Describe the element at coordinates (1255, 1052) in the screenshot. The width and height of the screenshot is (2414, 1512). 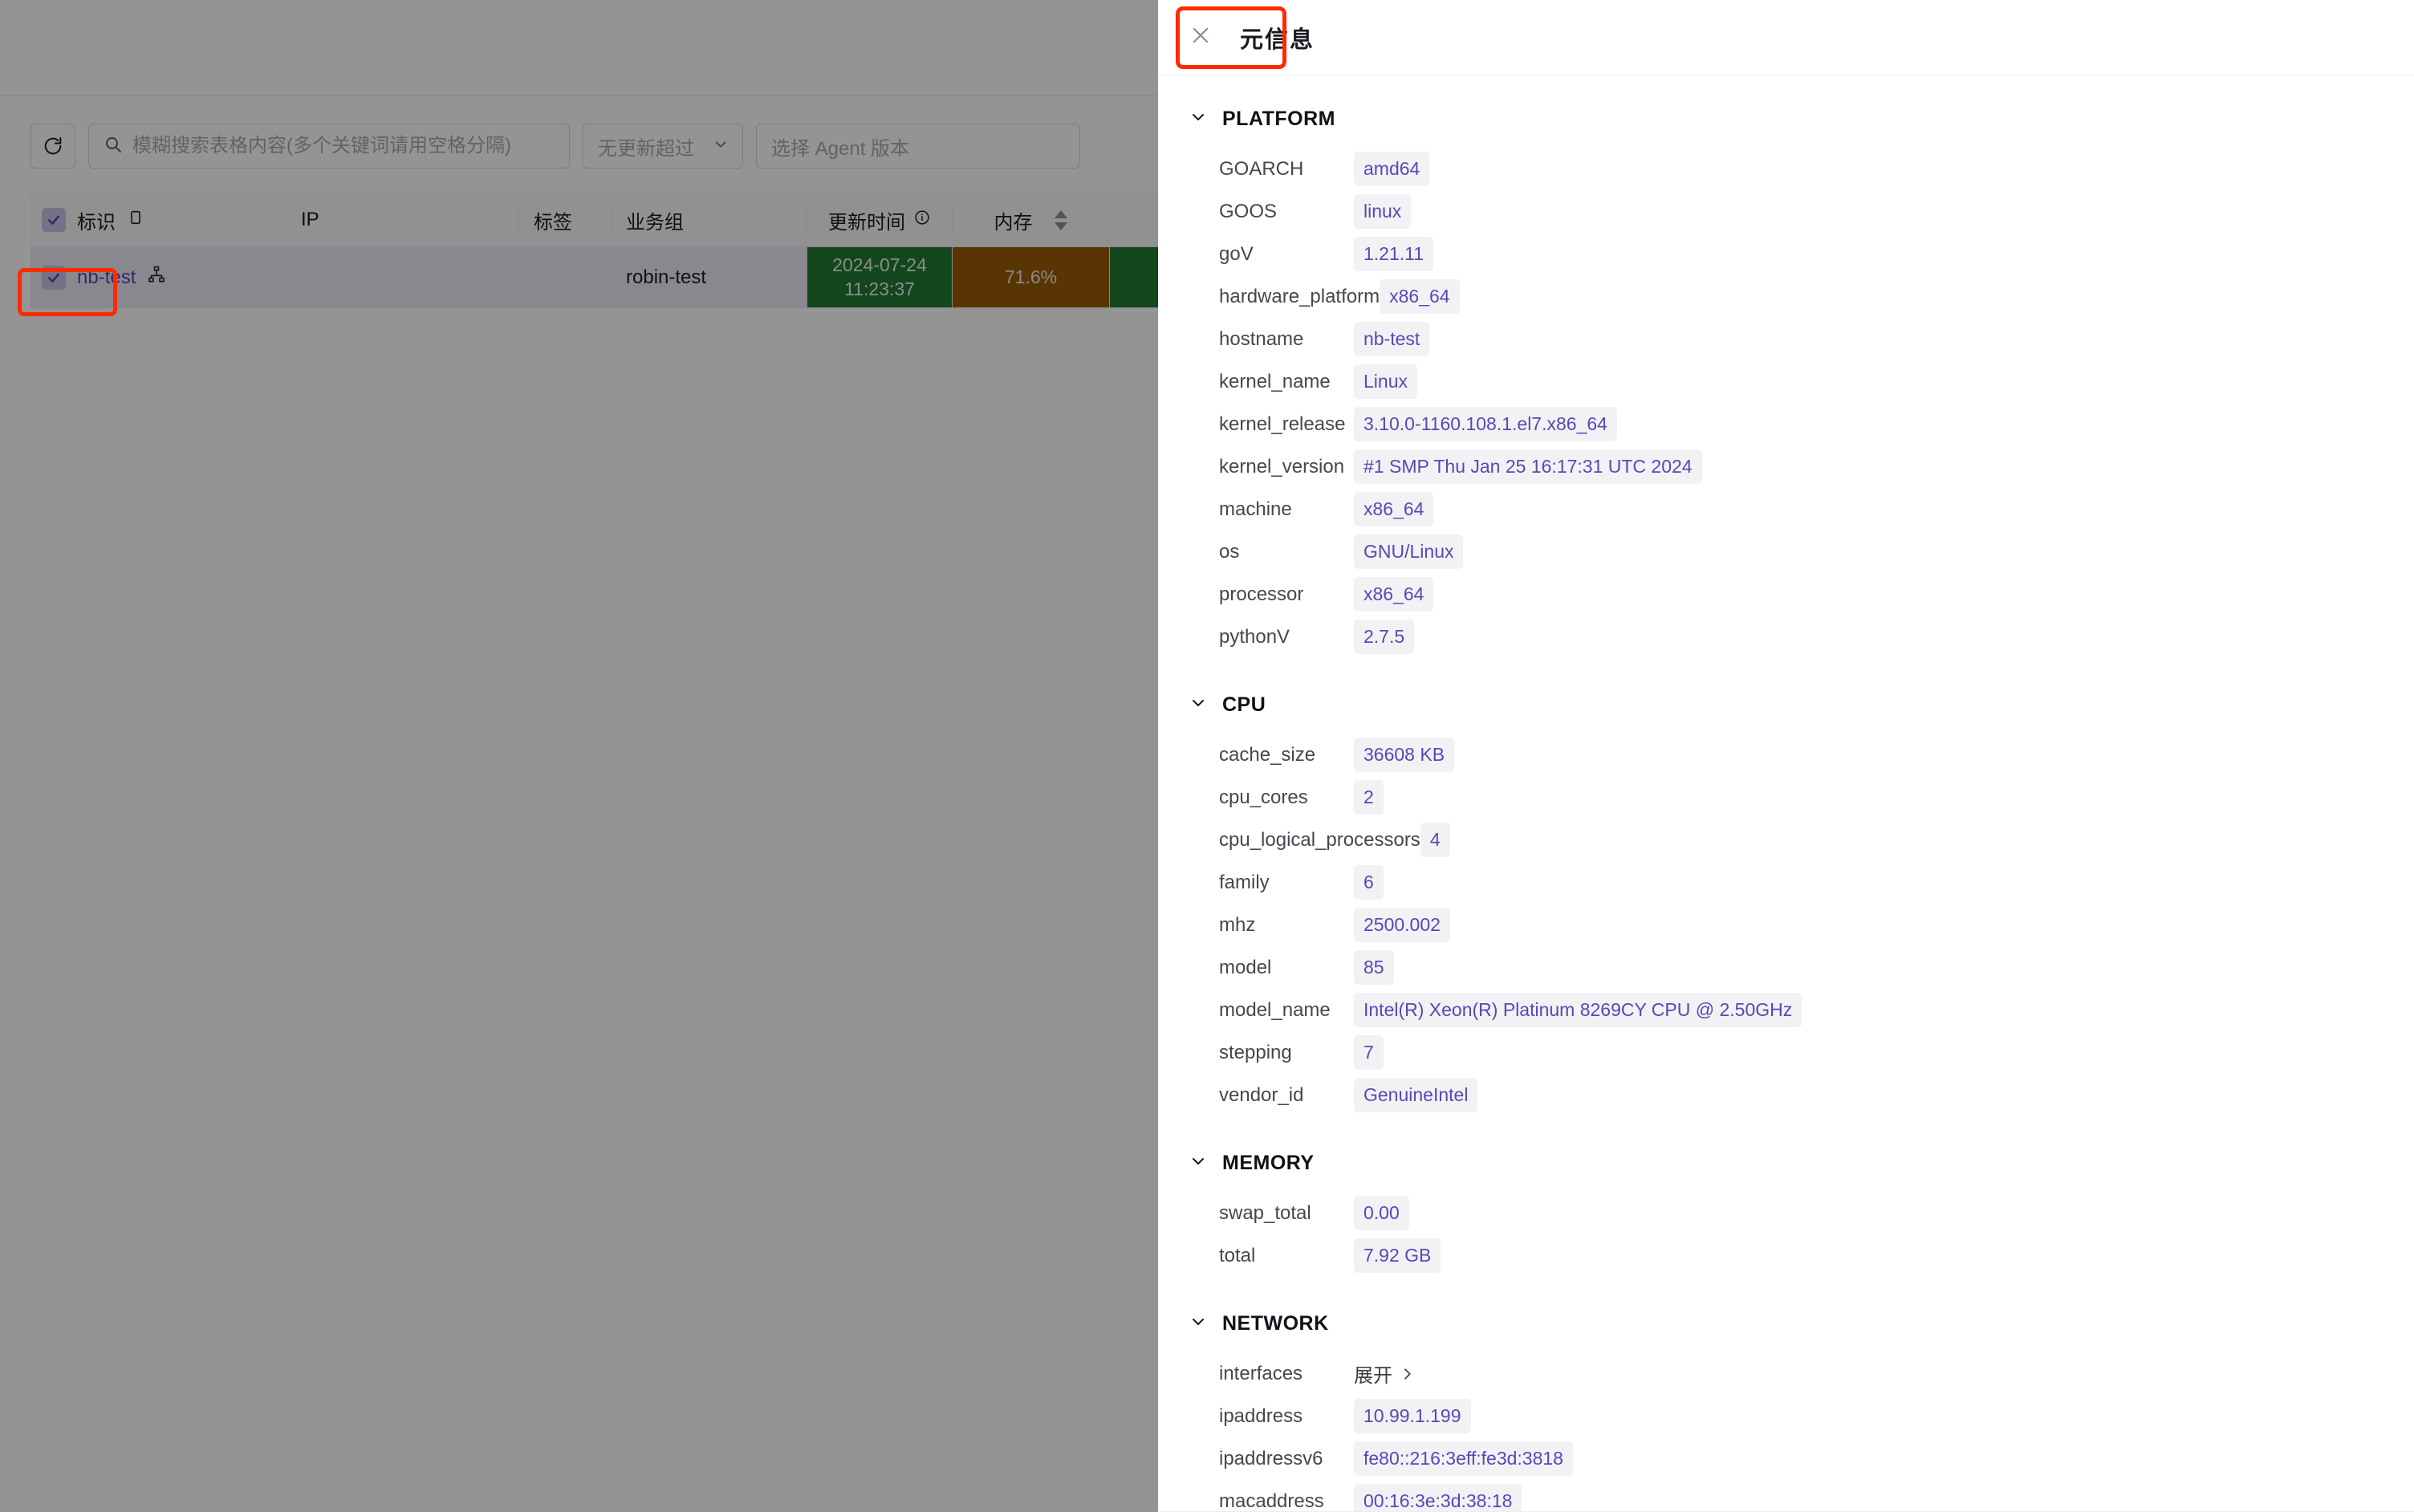
I see `meta-key: stepping` at that location.